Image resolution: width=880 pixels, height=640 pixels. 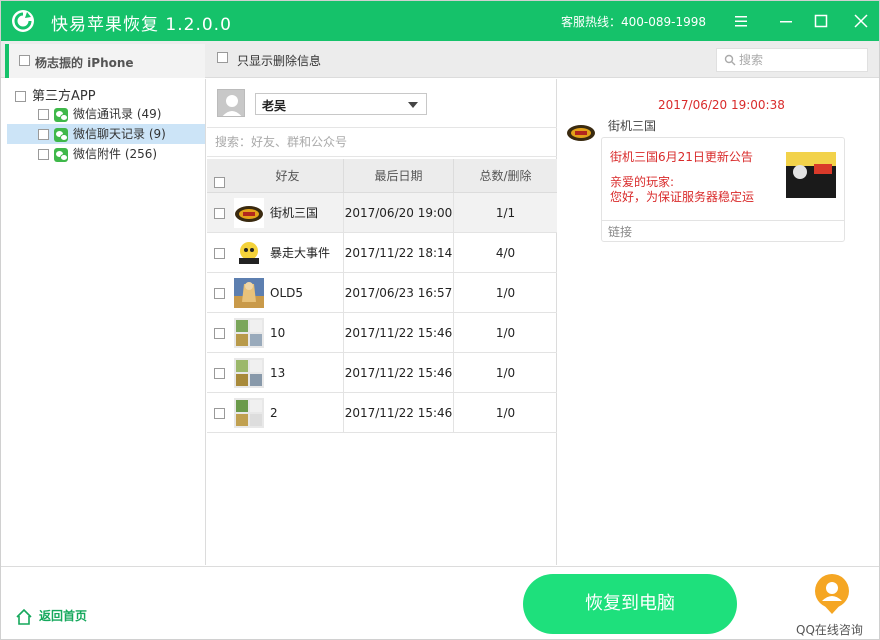 I want to click on app-title: 快易苹果恢复 1.2.0.0, so click(x=141, y=25).